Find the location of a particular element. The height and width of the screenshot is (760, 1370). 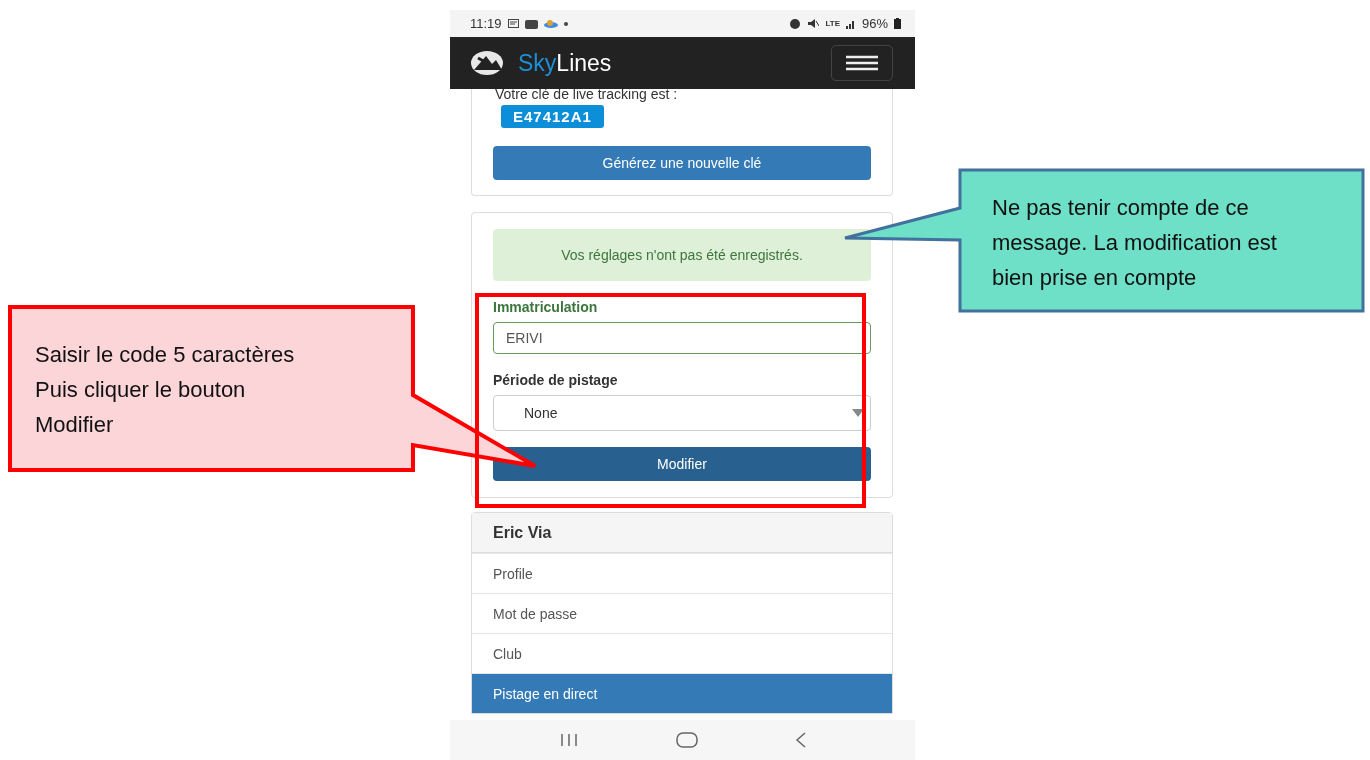

dropdown: None is located at coordinates (682, 413).